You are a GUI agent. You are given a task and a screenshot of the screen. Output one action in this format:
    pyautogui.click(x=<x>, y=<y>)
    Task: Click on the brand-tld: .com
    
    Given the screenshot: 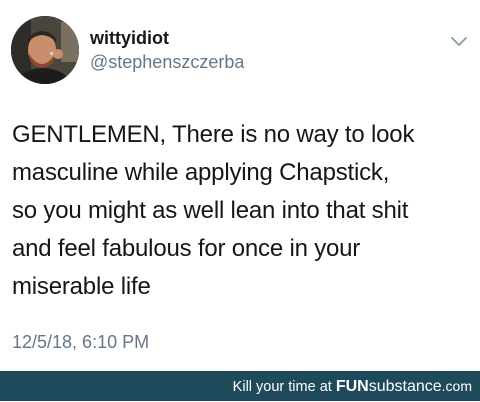 What is the action you would take?
    pyautogui.click(x=456, y=386)
    